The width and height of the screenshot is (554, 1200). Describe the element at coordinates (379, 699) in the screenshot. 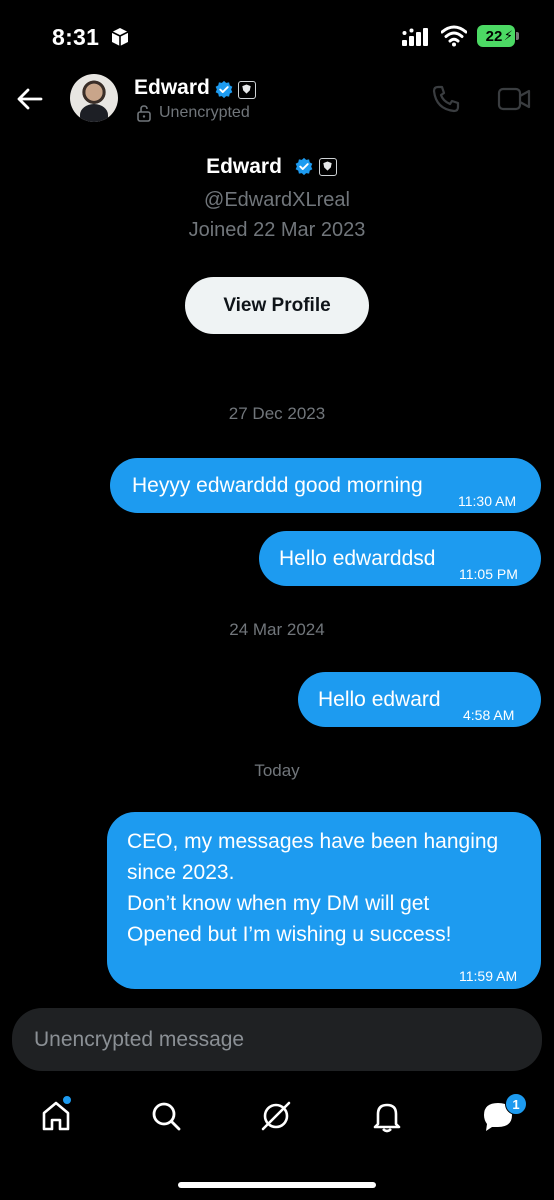

I see `message-text: Hello edward` at that location.